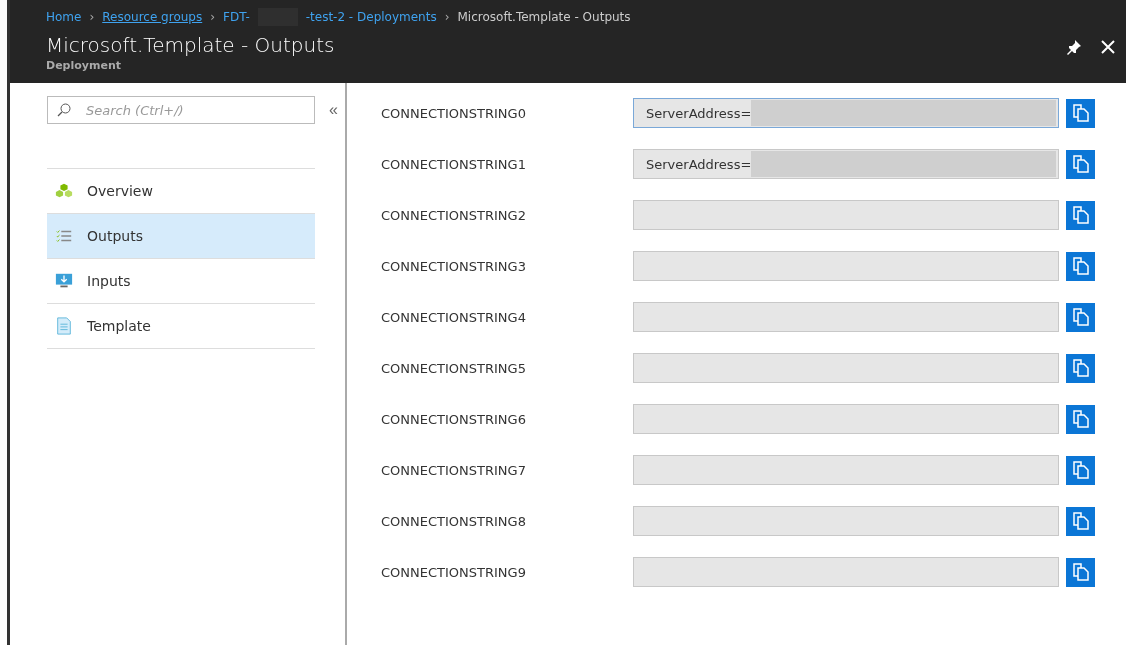 The height and width of the screenshot is (645, 1126). What do you see at coordinates (152, 16) in the screenshot?
I see `breadcrumb-link: Resource groups` at bounding box center [152, 16].